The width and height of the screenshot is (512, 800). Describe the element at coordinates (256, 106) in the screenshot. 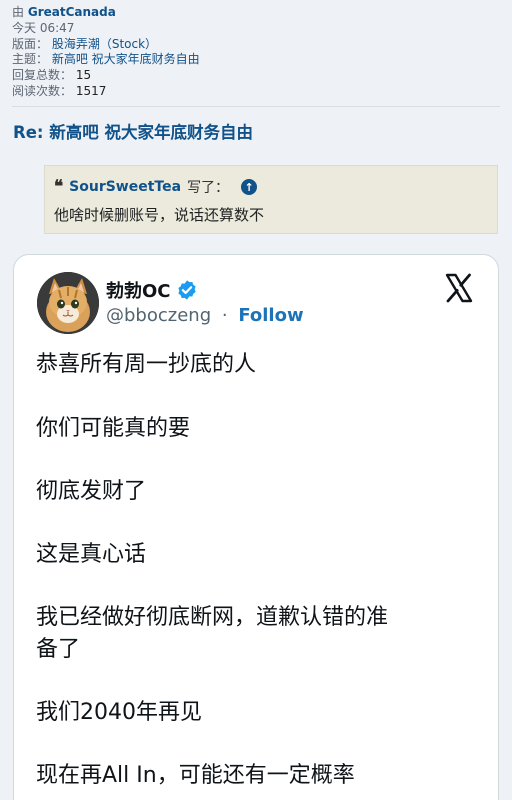

I see `meta-divider` at that location.